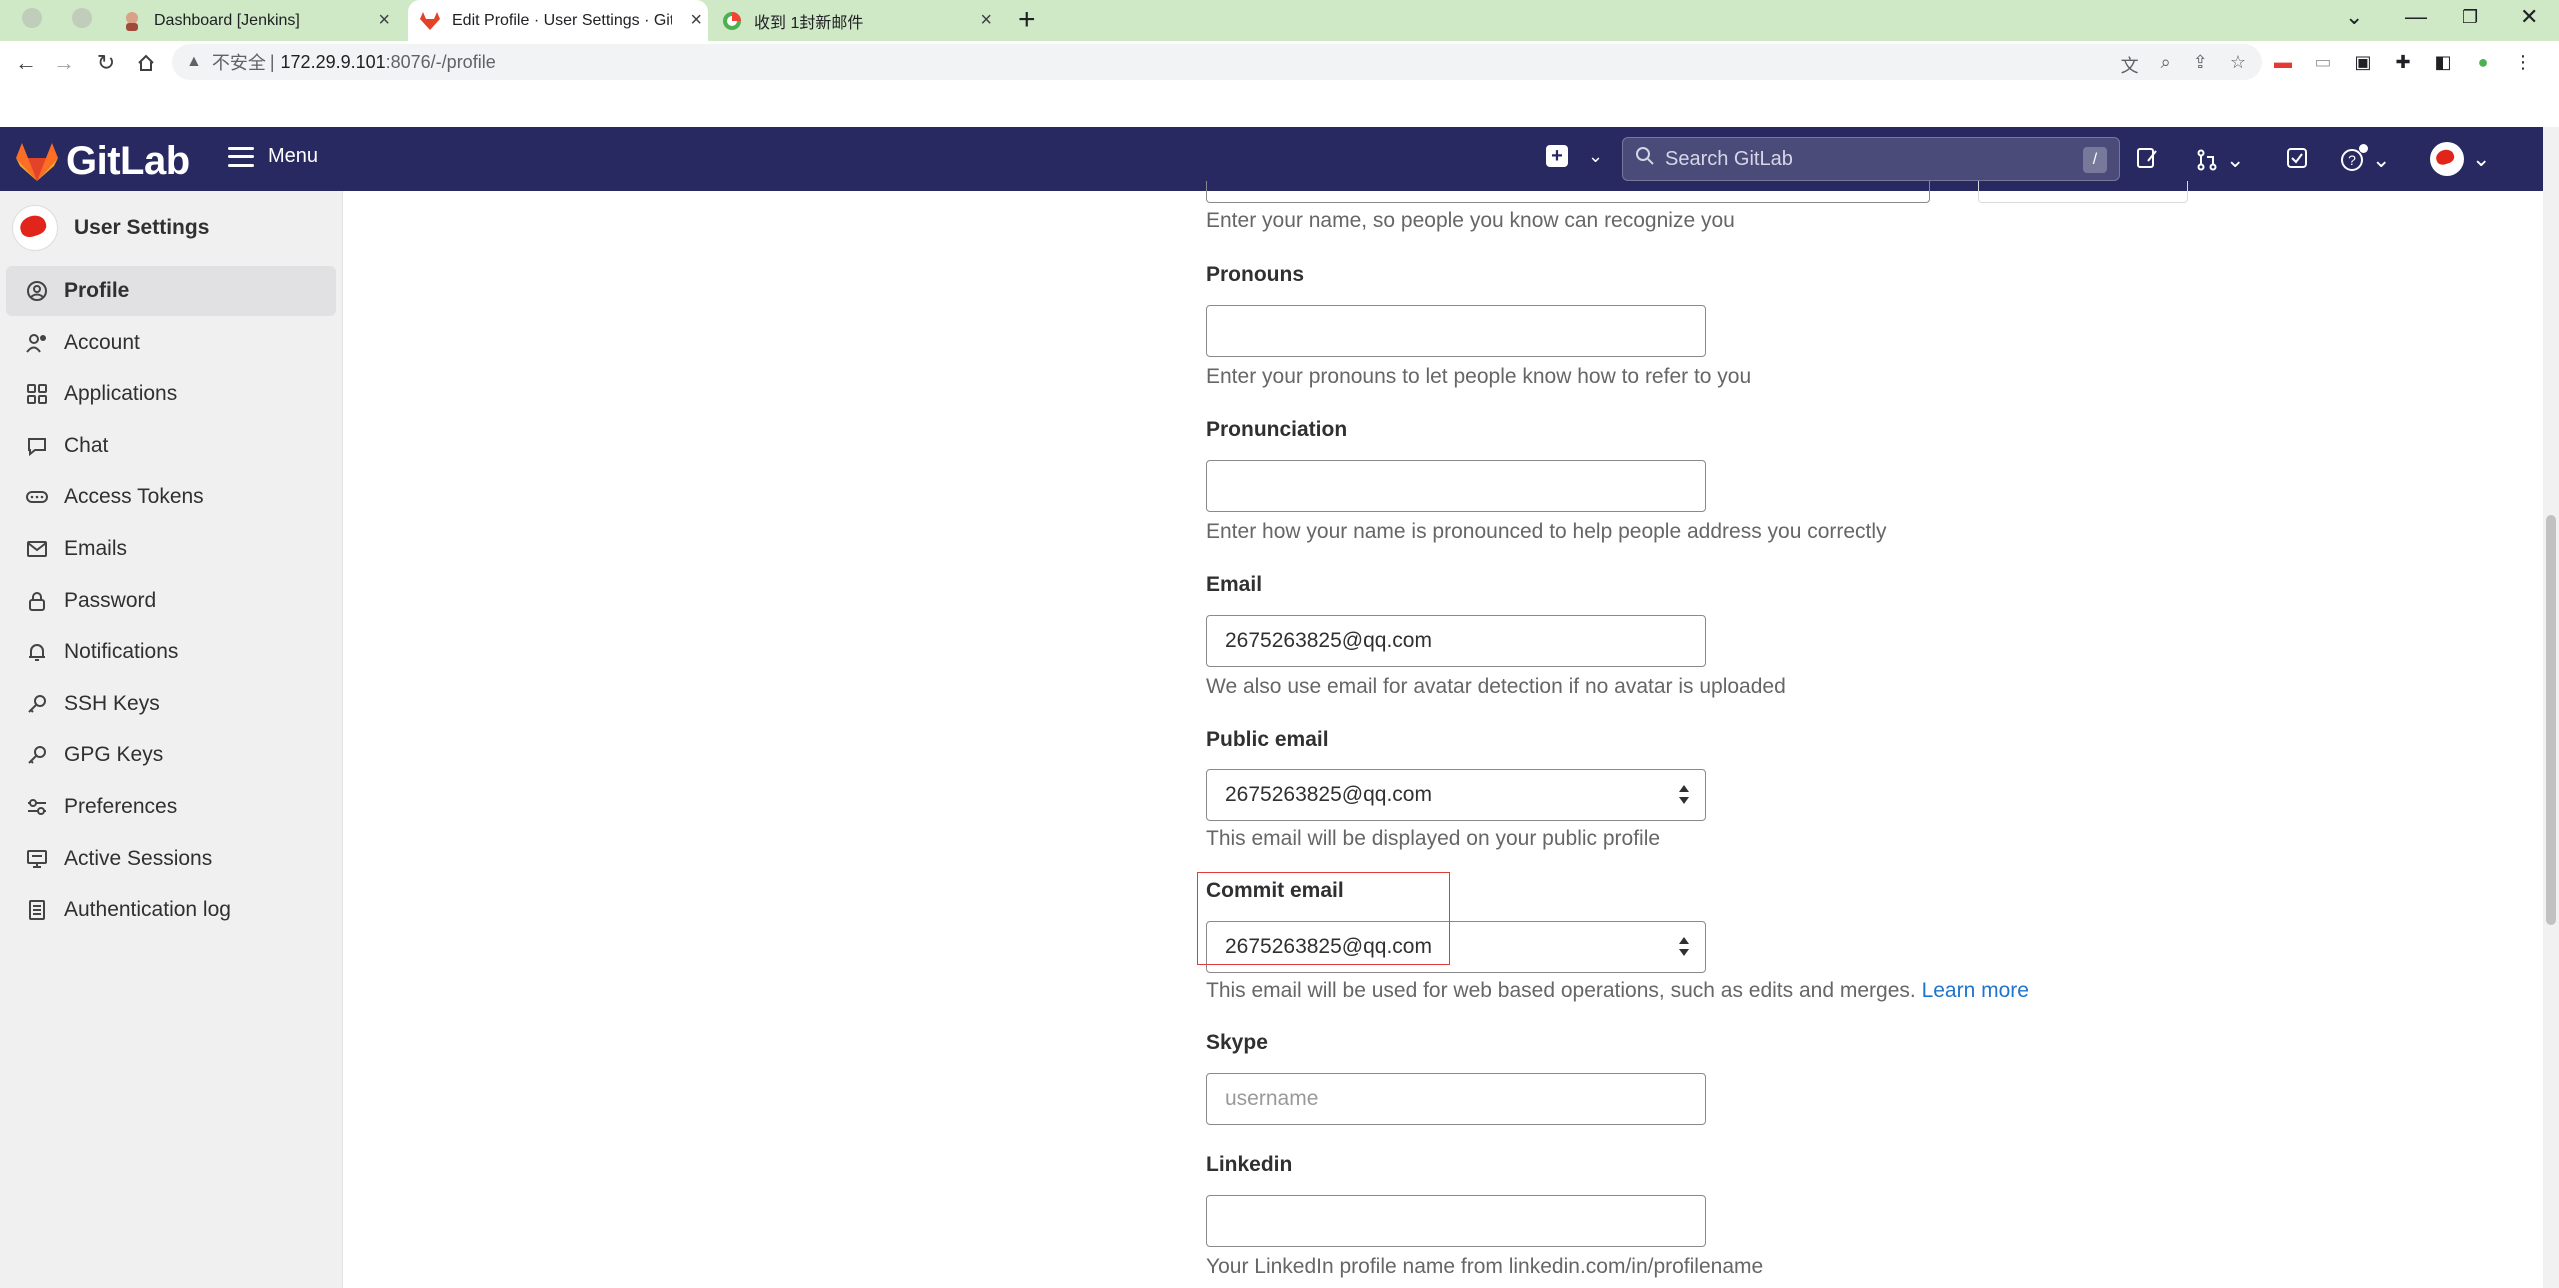  What do you see at coordinates (2551, 720) in the screenshot?
I see `scrollbar-thumb` at bounding box center [2551, 720].